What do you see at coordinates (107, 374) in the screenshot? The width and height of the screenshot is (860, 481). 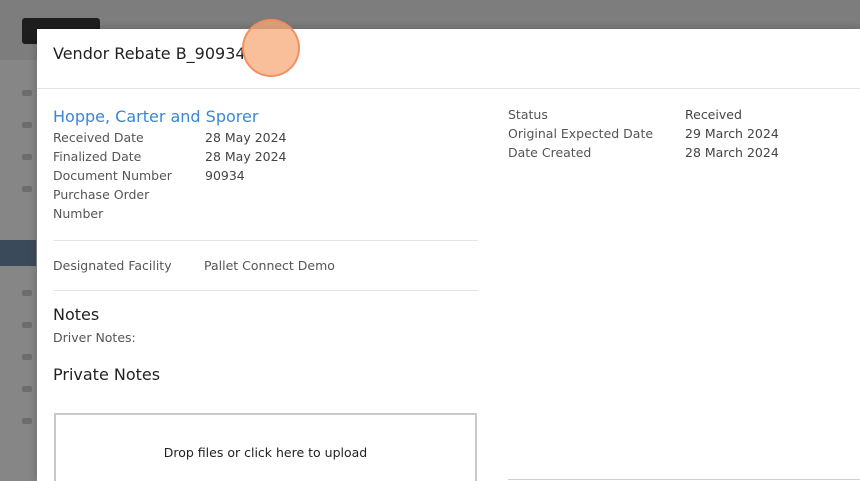 I see `private-notes-title: Private Notes` at bounding box center [107, 374].